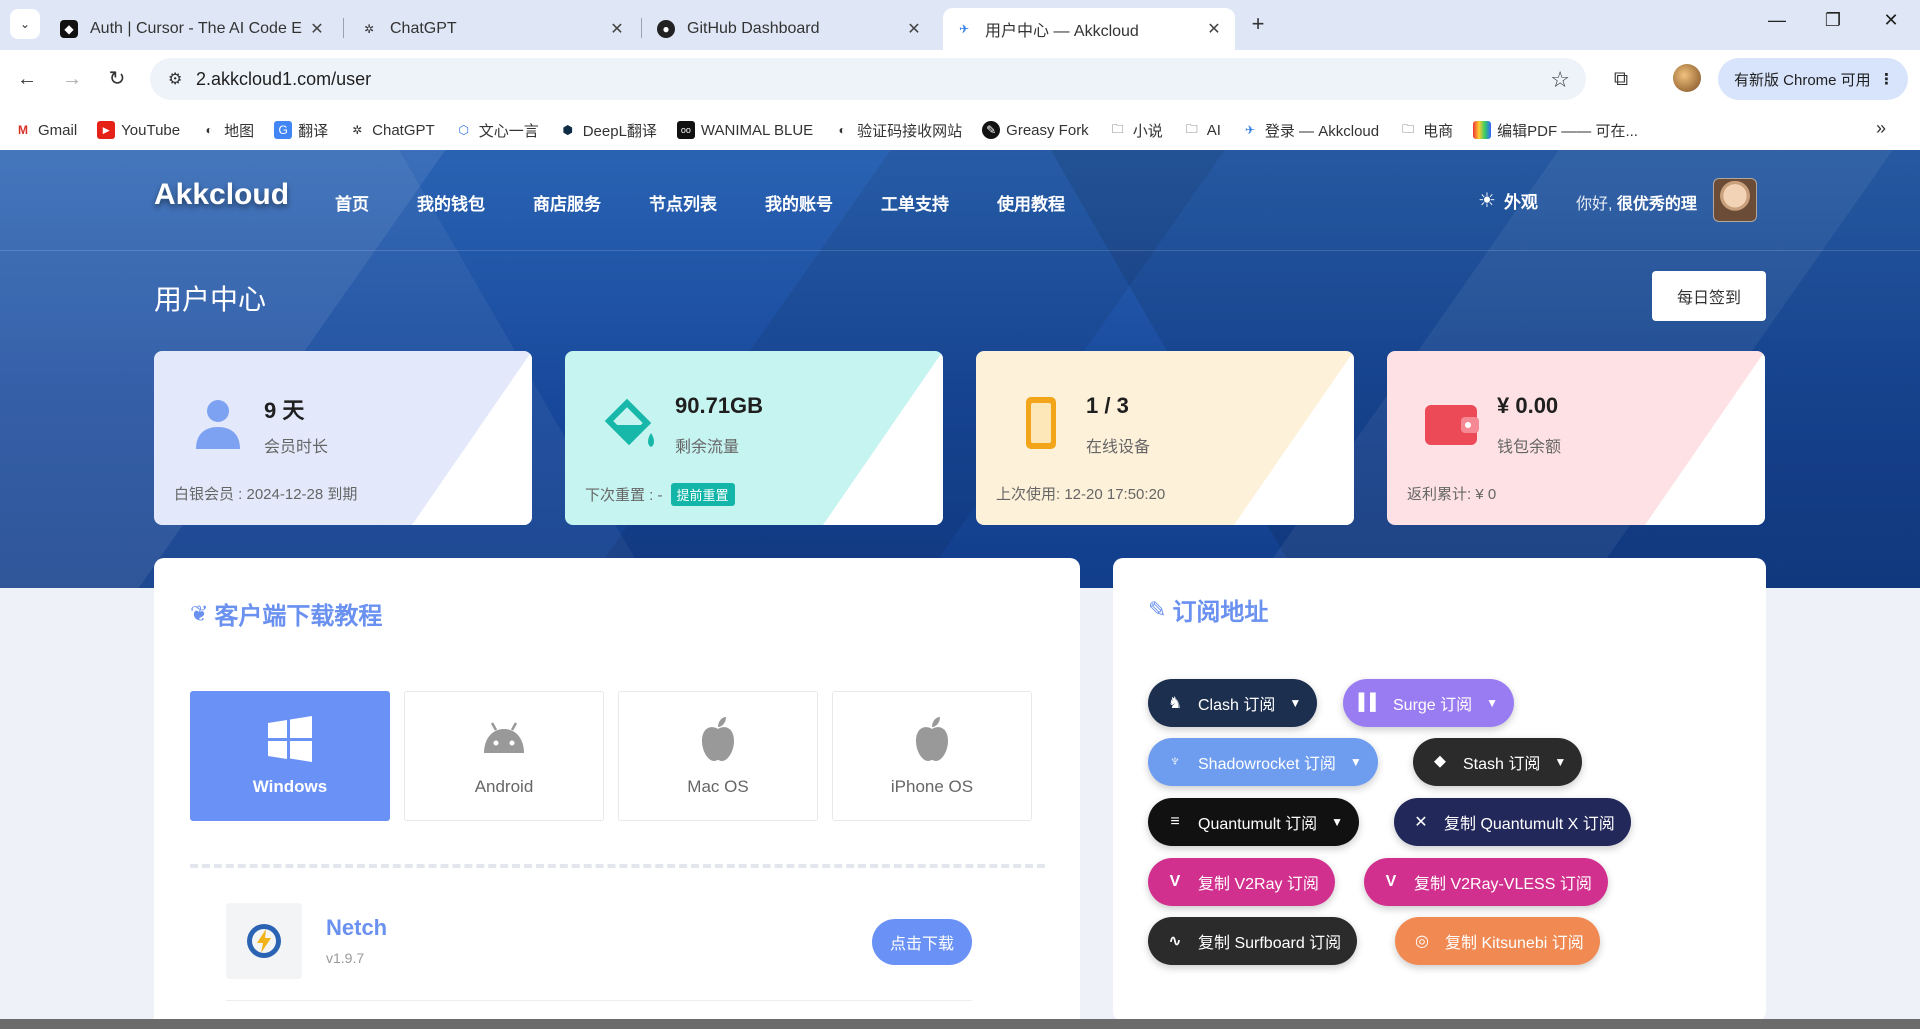 This screenshot has height=1029, width=1920. What do you see at coordinates (629, 422) in the screenshot?
I see `bucket-icon` at bounding box center [629, 422].